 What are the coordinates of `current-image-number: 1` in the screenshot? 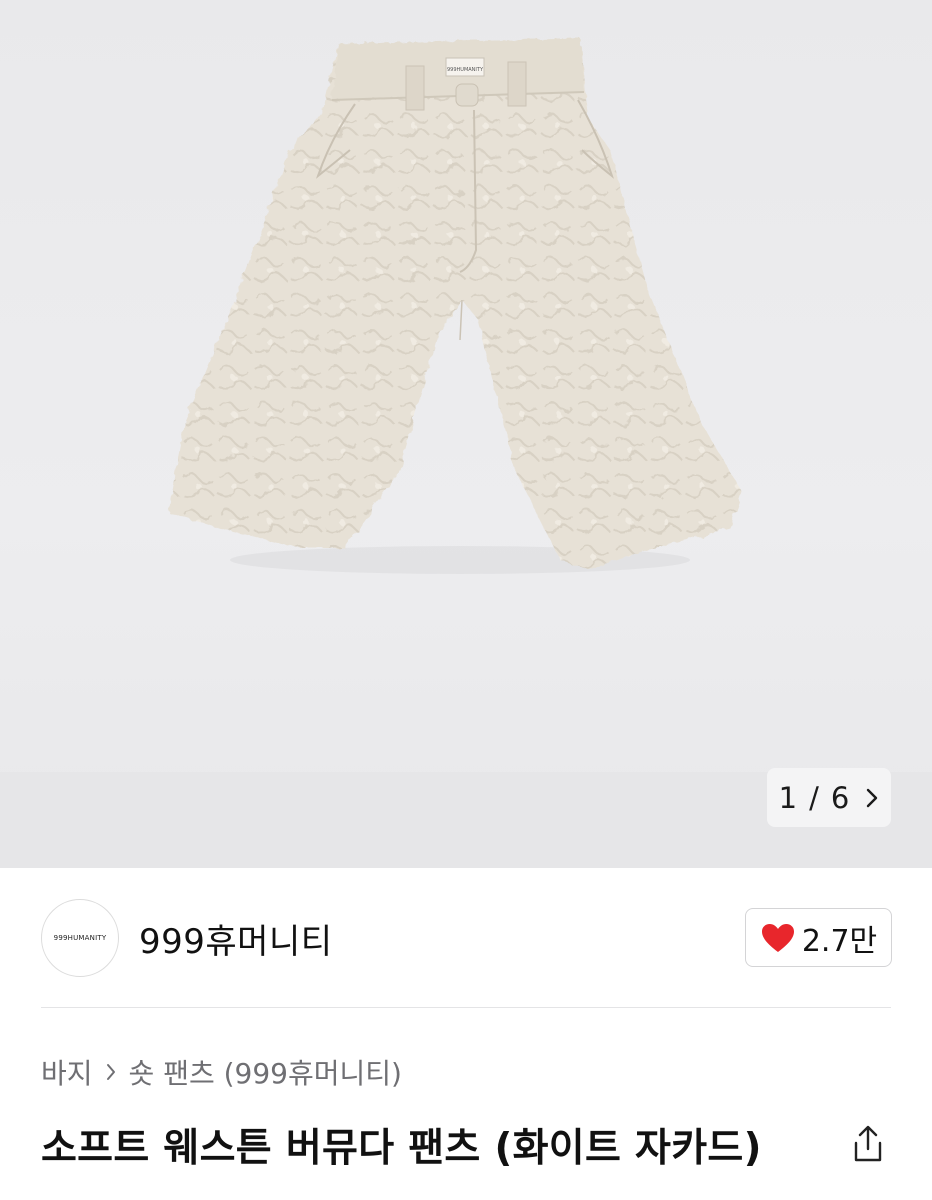 It's located at (788, 797).